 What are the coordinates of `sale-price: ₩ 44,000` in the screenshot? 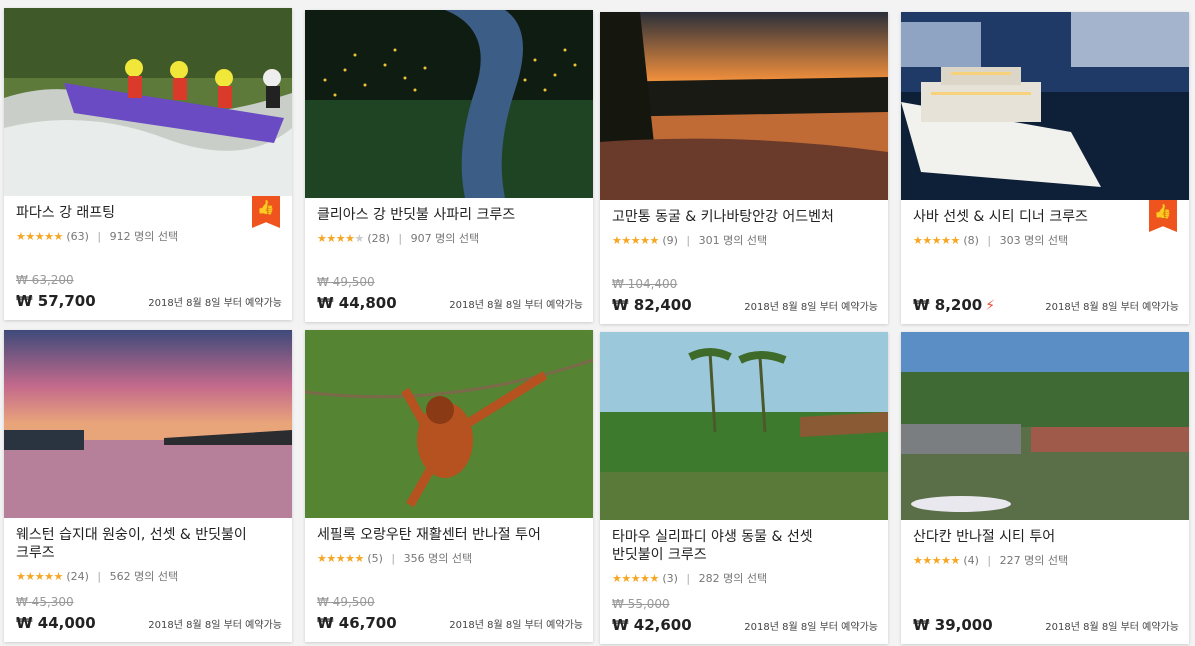 It's located at (56, 623).